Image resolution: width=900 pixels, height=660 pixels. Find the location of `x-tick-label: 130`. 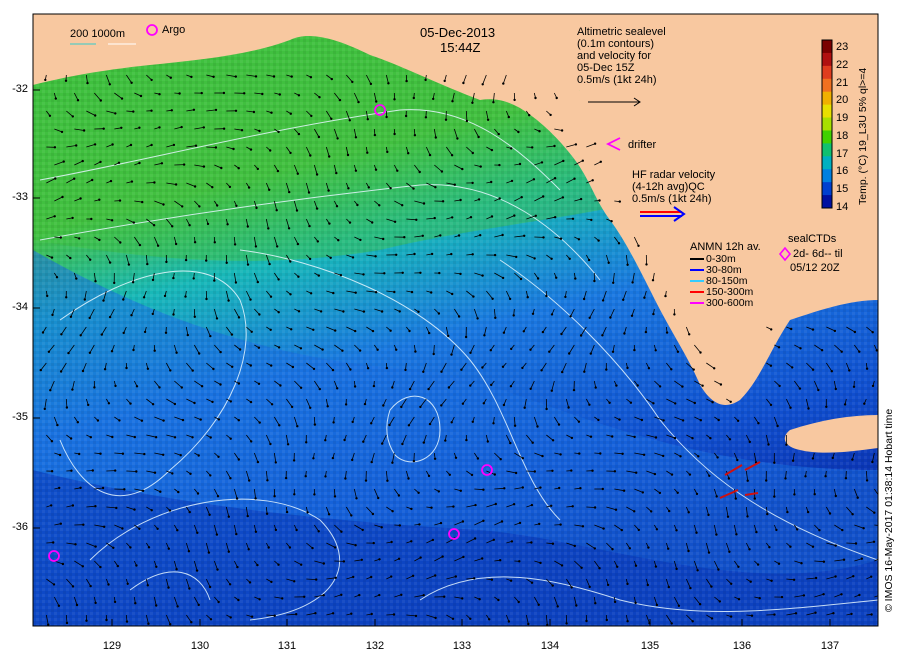

x-tick-label: 130 is located at coordinates (200, 646).